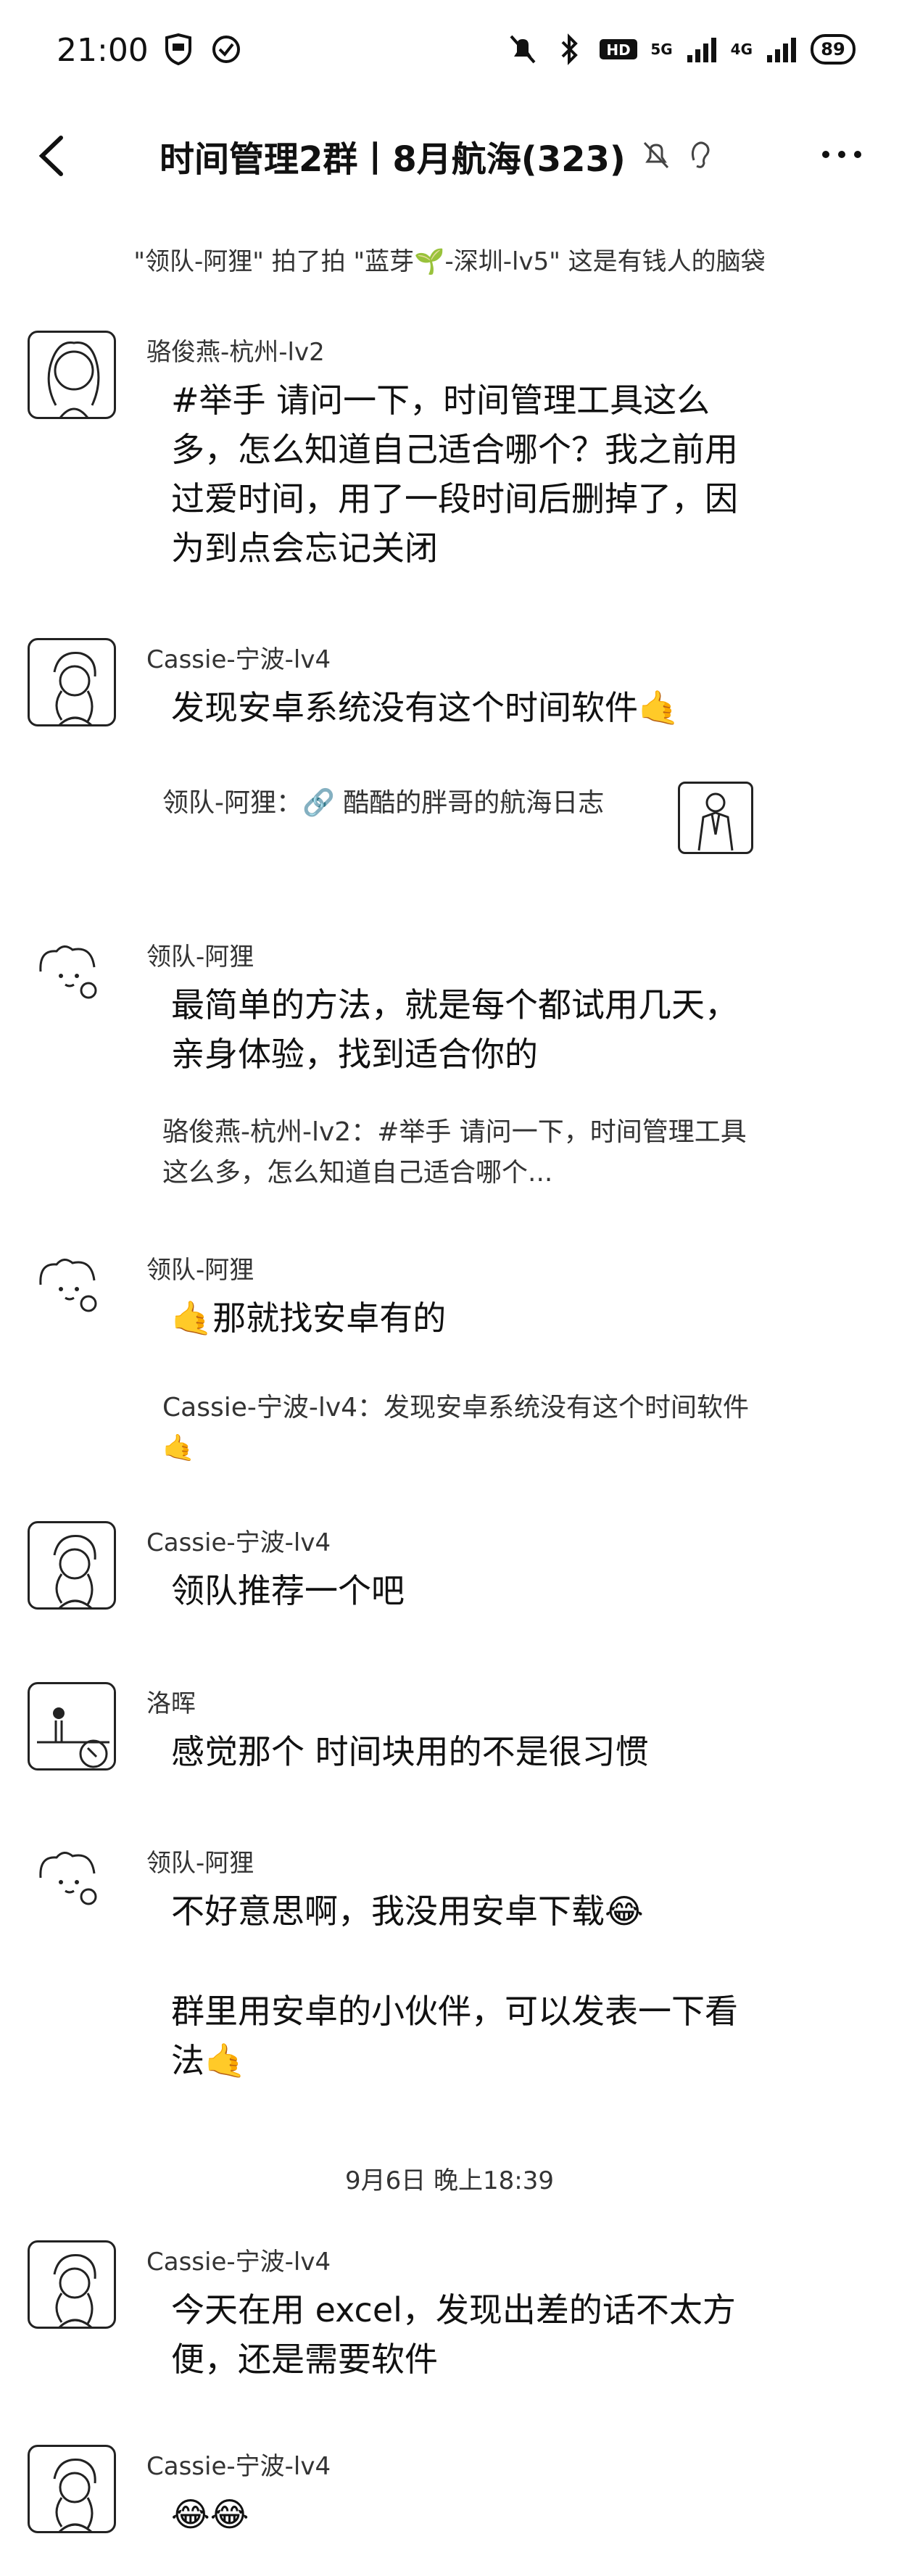  What do you see at coordinates (171, 1703) in the screenshot?
I see `sender-name: 洛晖` at bounding box center [171, 1703].